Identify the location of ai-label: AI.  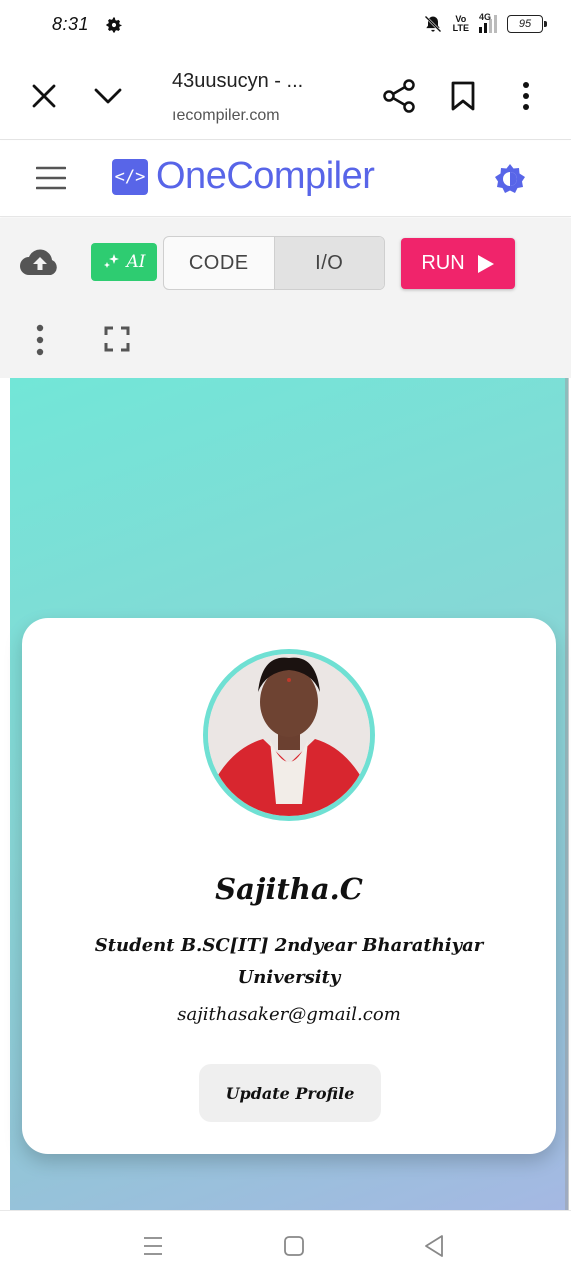
(136, 262).